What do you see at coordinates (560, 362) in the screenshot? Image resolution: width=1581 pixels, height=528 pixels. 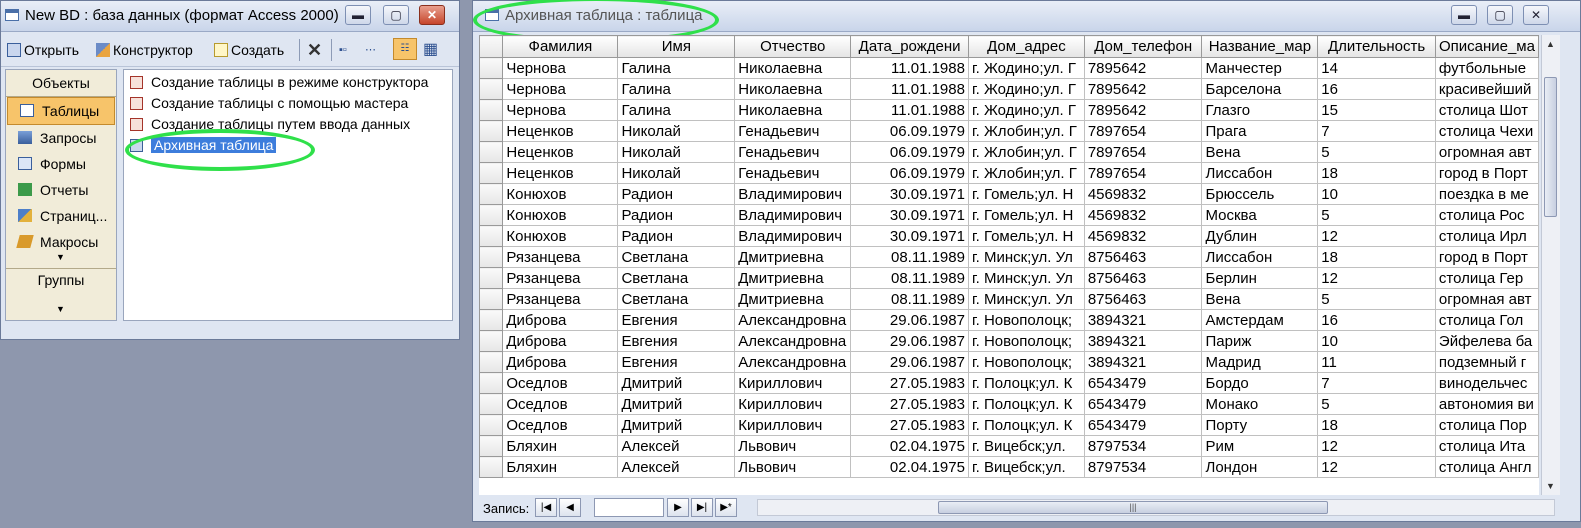 I see `table-cell: Диброва` at bounding box center [560, 362].